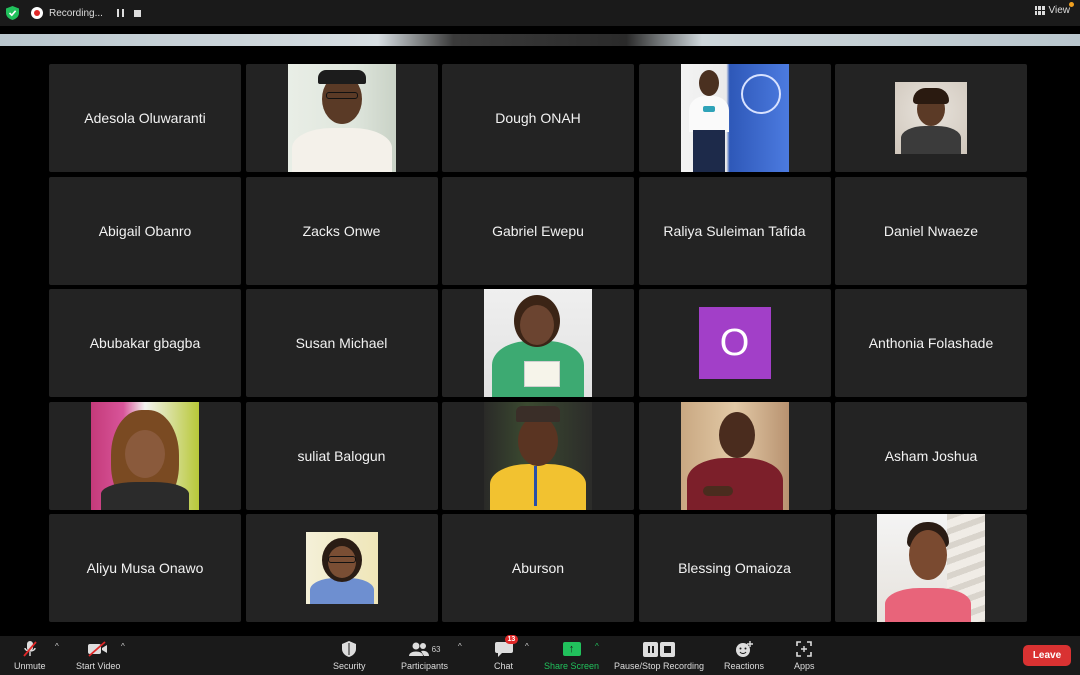 The width and height of the screenshot is (1080, 675). Describe the element at coordinates (744, 666) in the screenshot. I see `reactions-label: Reactions` at that location.